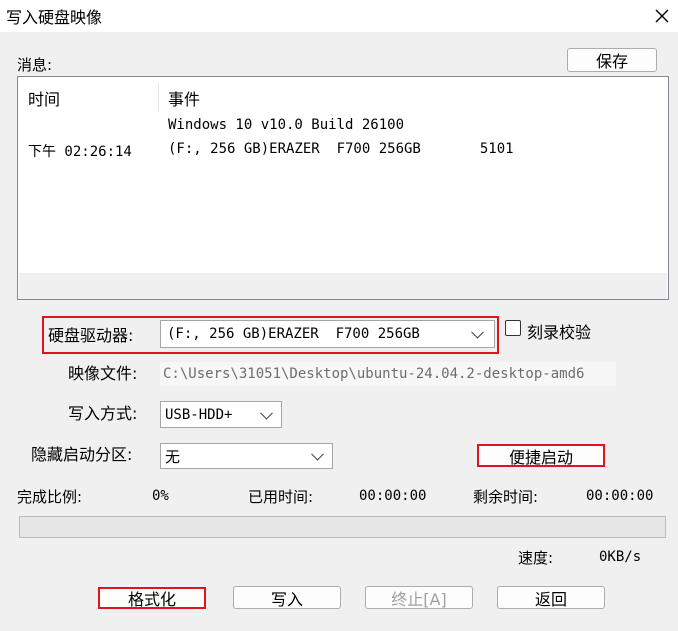 Image resolution: width=678 pixels, height=631 pixels. What do you see at coordinates (541, 455) in the screenshot?
I see `quick-boot-button: 便捷启动` at bounding box center [541, 455].